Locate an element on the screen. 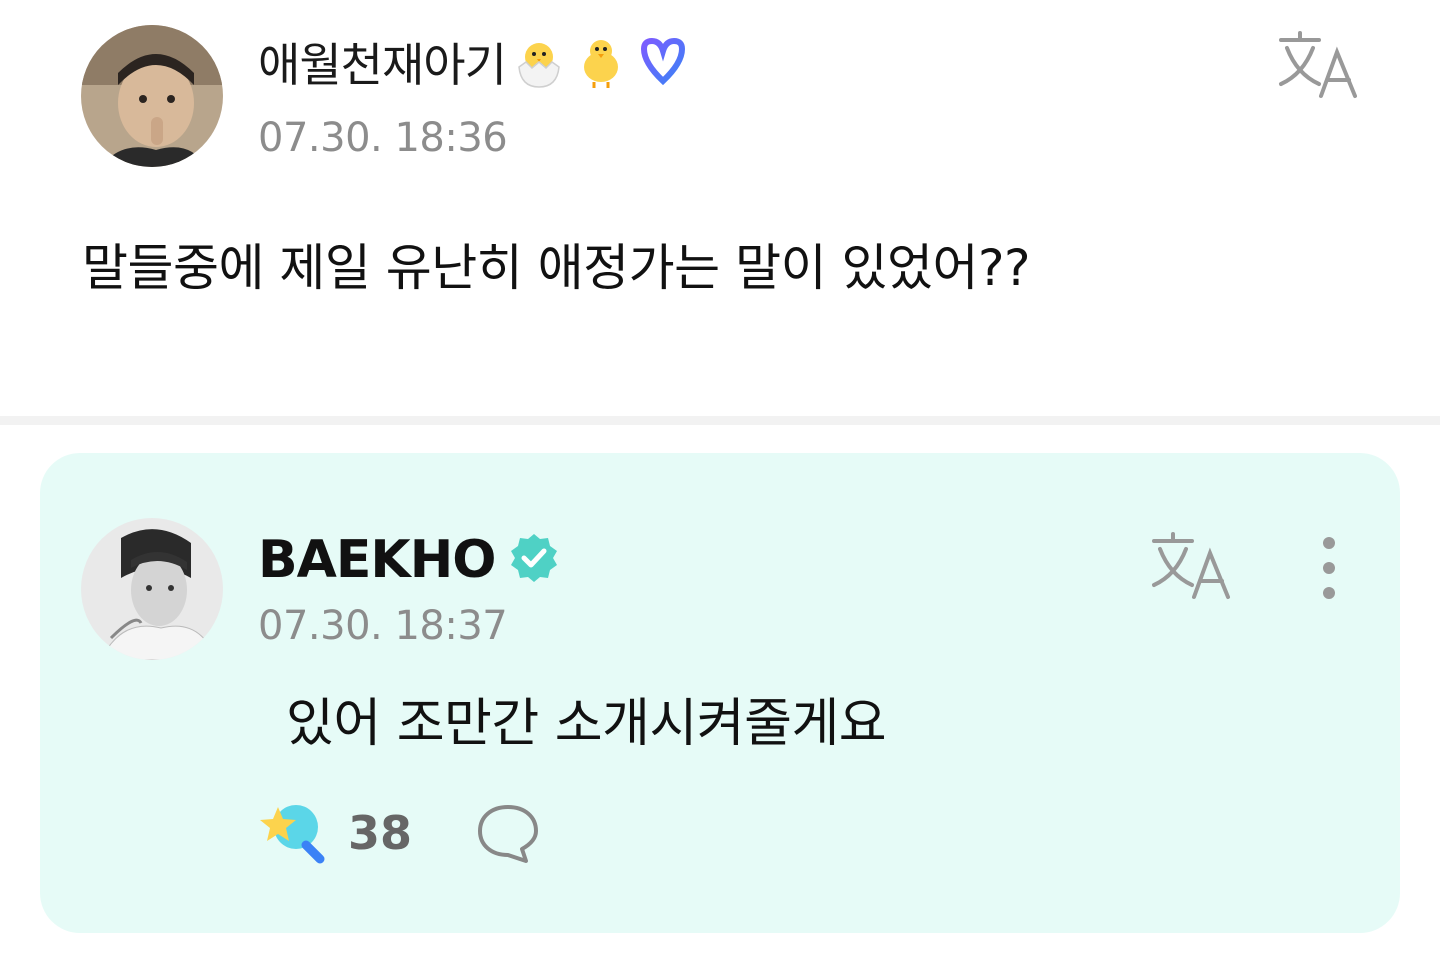 This screenshot has height=962, width=1440. weverse-membership-icon is located at coordinates (663, 62).